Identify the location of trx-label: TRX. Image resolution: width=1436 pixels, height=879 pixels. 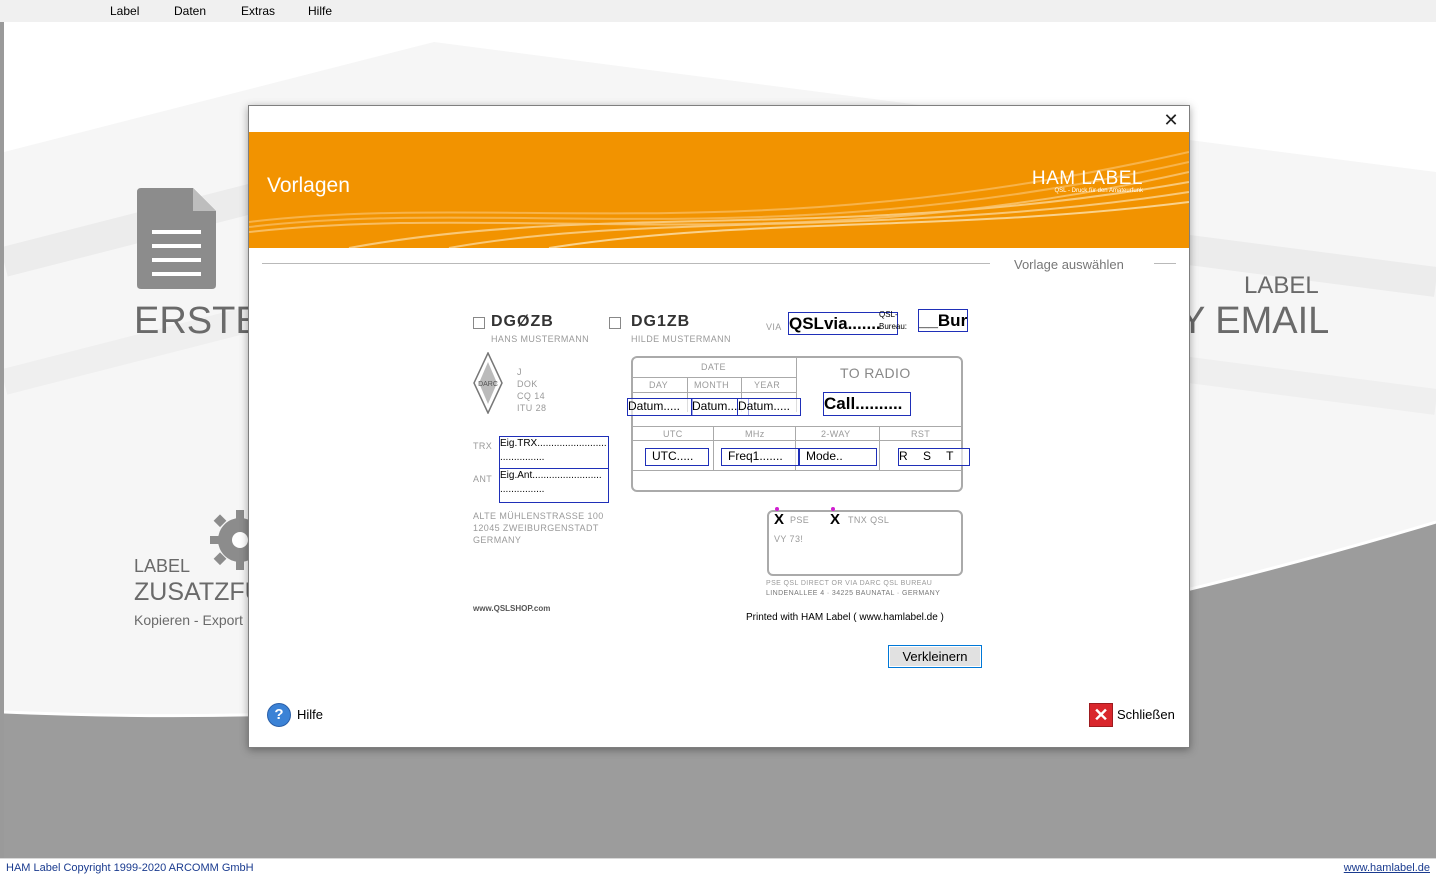
(483, 446).